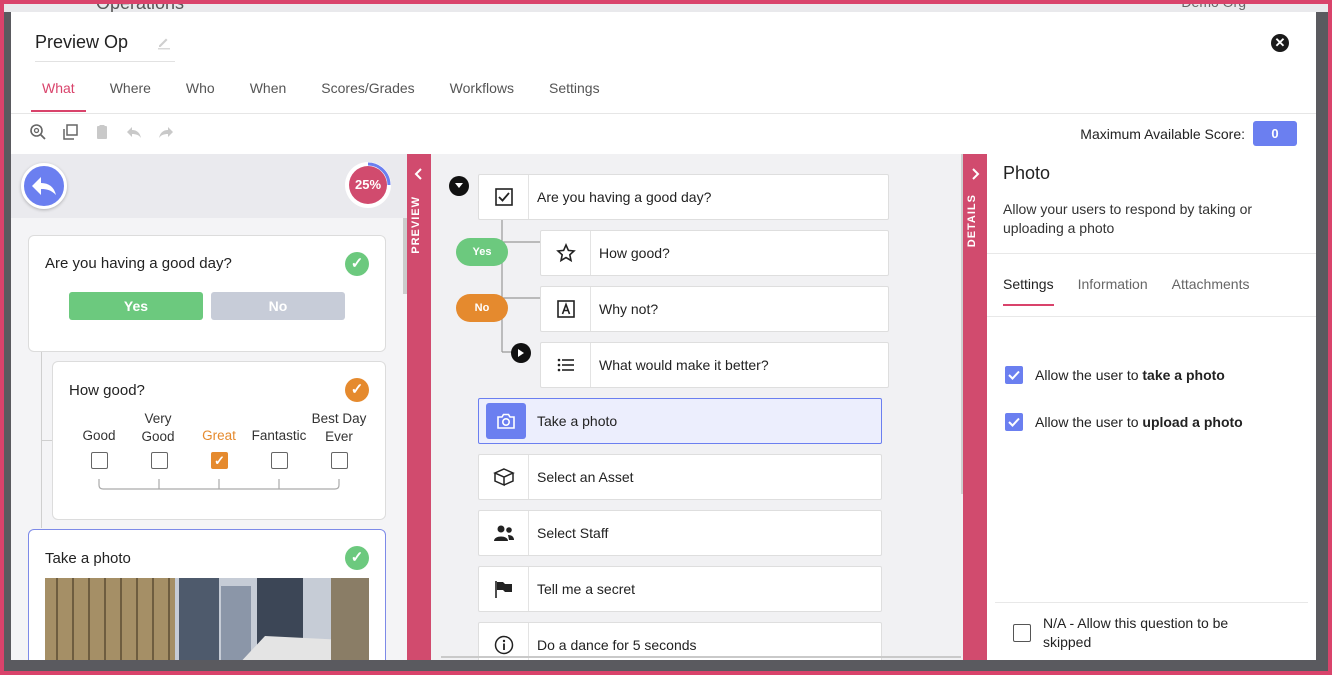 The image size is (1332, 675). I want to click on paste-icon, so click(102, 132).